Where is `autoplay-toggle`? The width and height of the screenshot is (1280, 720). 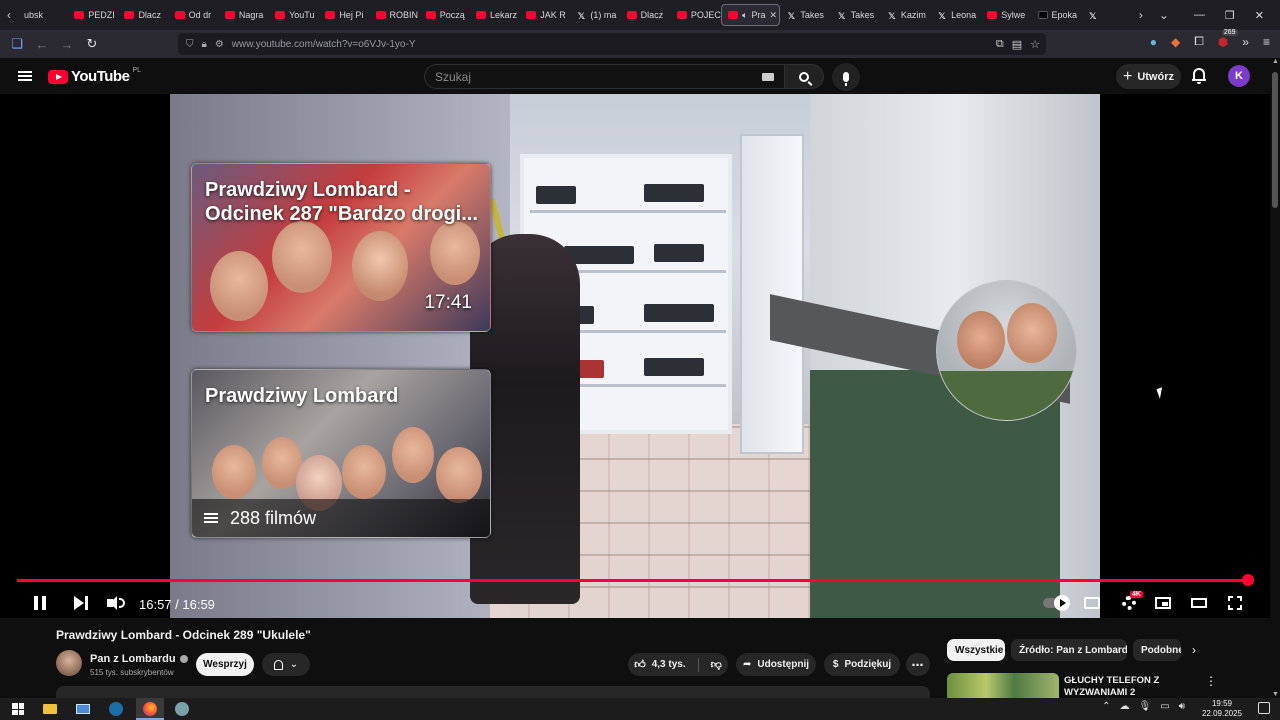
autoplay-toggle is located at coordinates (1055, 603).